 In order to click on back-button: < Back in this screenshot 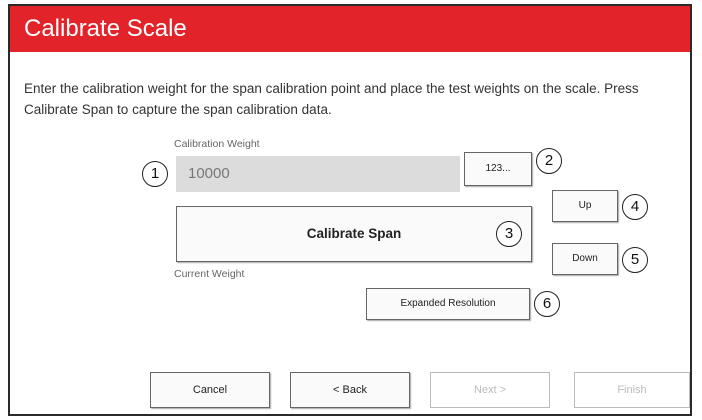, I will do `click(350, 390)`.